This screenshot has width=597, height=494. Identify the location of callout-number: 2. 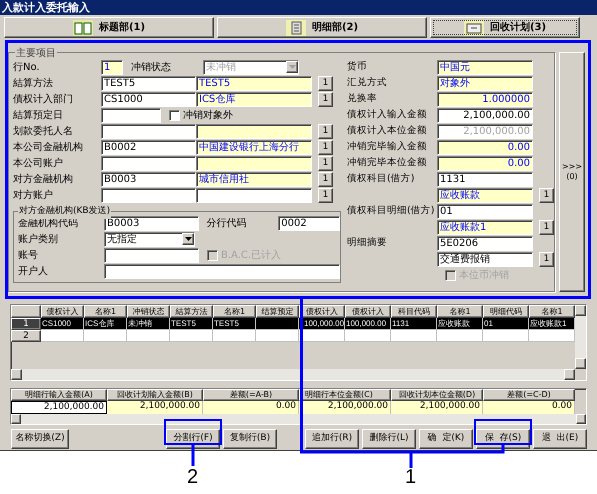
(192, 477).